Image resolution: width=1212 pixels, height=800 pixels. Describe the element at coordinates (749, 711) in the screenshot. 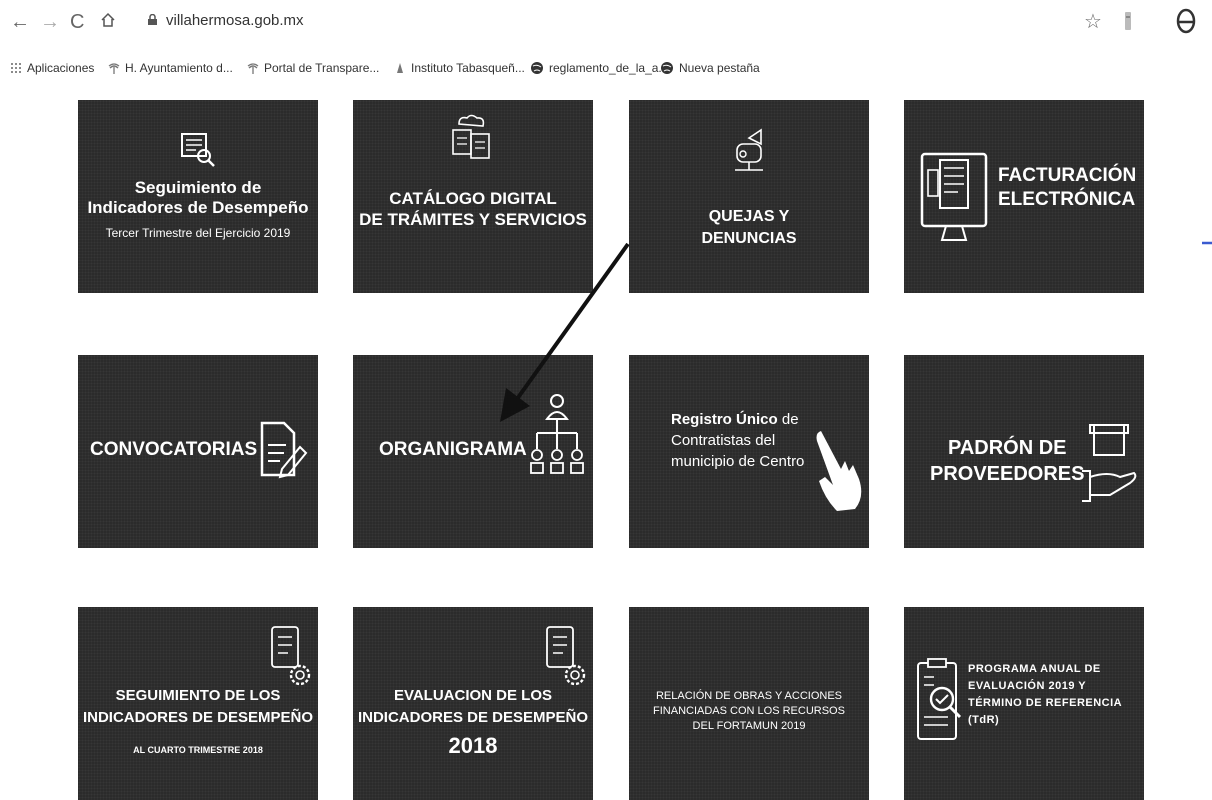

I see `tile-title-line: FINANCIADAS CON LOS RECURSOS` at that location.